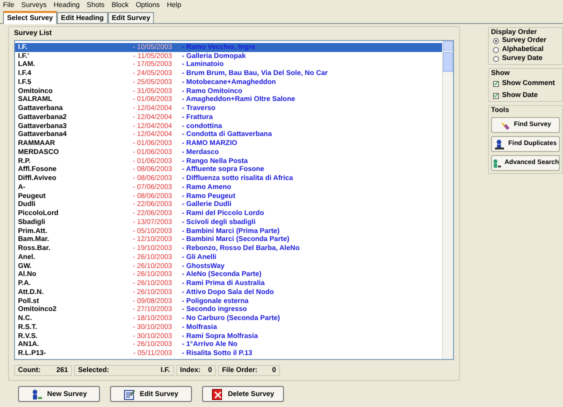 This screenshot has width=563, height=407. What do you see at coordinates (505, 125) in the screenshot?
I see `flashlight-icon` at bounding box center [505, 125].